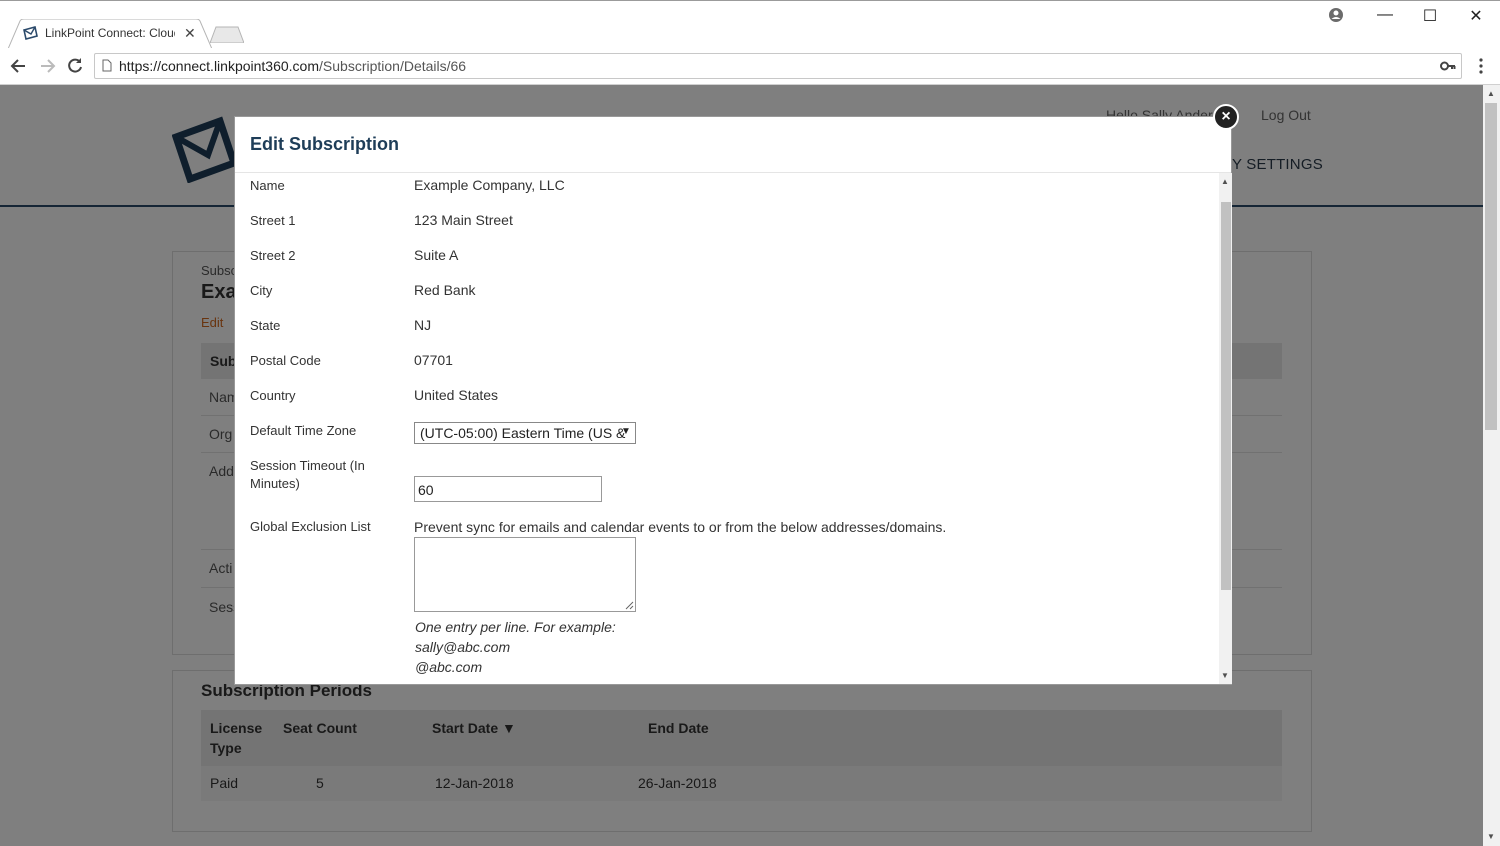  Describe the element at coordinates (1226, 396) in the screenshot. I see `modal-scroll-thumb` at that location.